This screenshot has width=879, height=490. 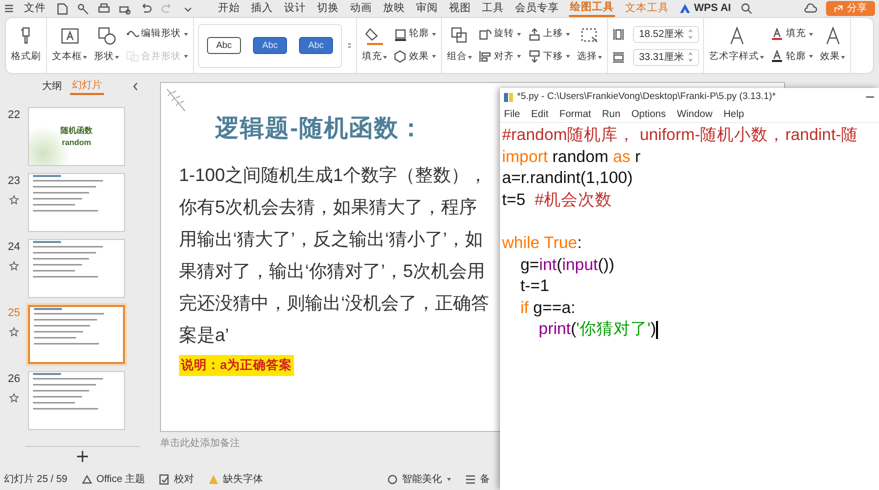 What do you see at coordinates (69, 45) in the screenshot?
I see `ribbon-button: 文本框` at bounding box center [69, 45].